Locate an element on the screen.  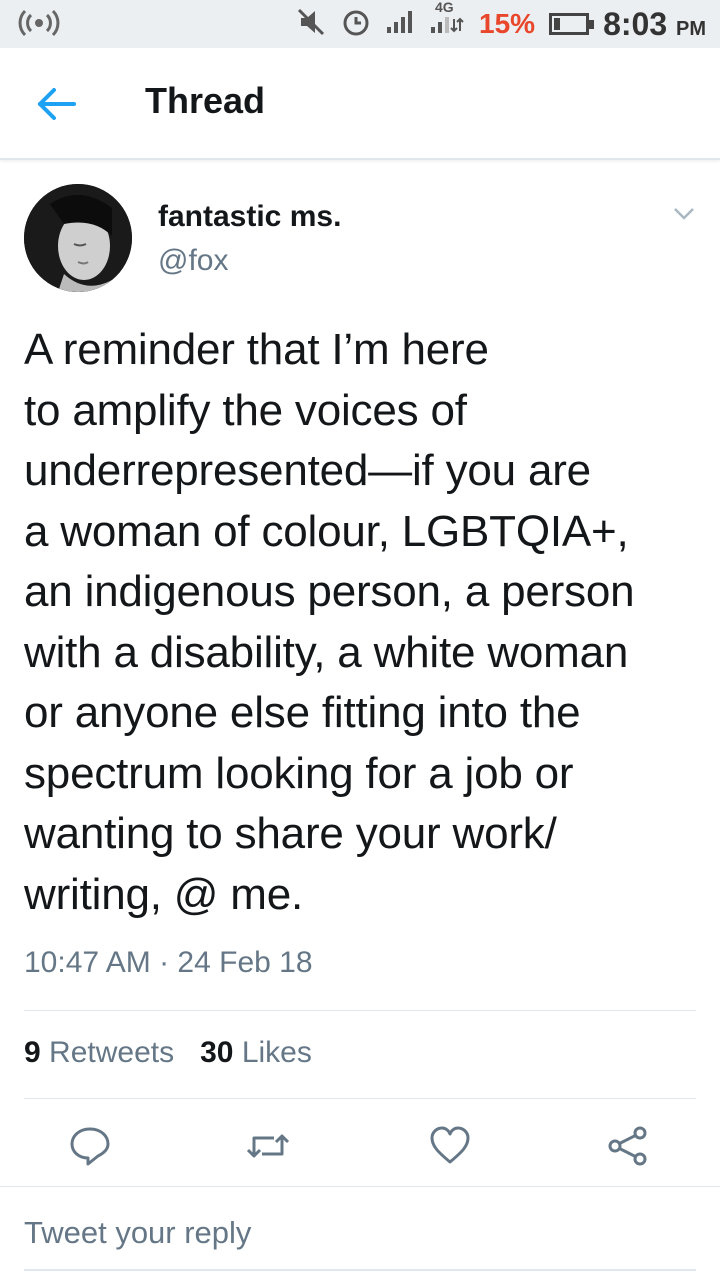
signal-4g-icon: 4G is located at coordinates (447, 21).